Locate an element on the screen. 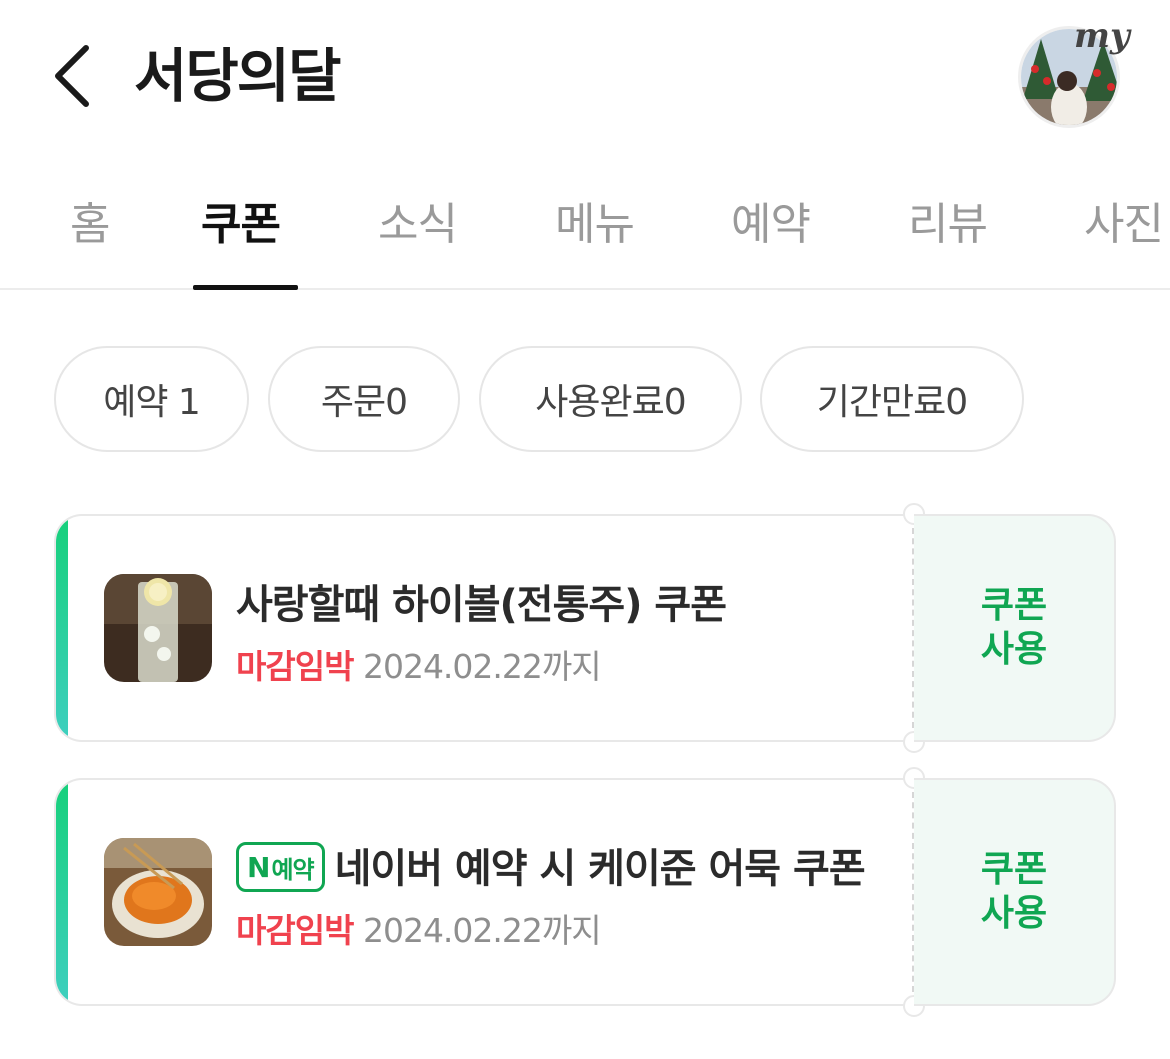 This screenshot has width=1170, height=1059. active-tab-indicator is located at coordinates (245, 287).